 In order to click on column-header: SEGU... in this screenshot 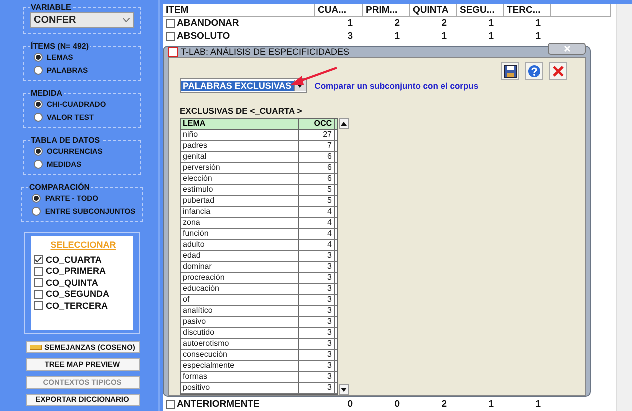, I will do `click(480, 10)`.